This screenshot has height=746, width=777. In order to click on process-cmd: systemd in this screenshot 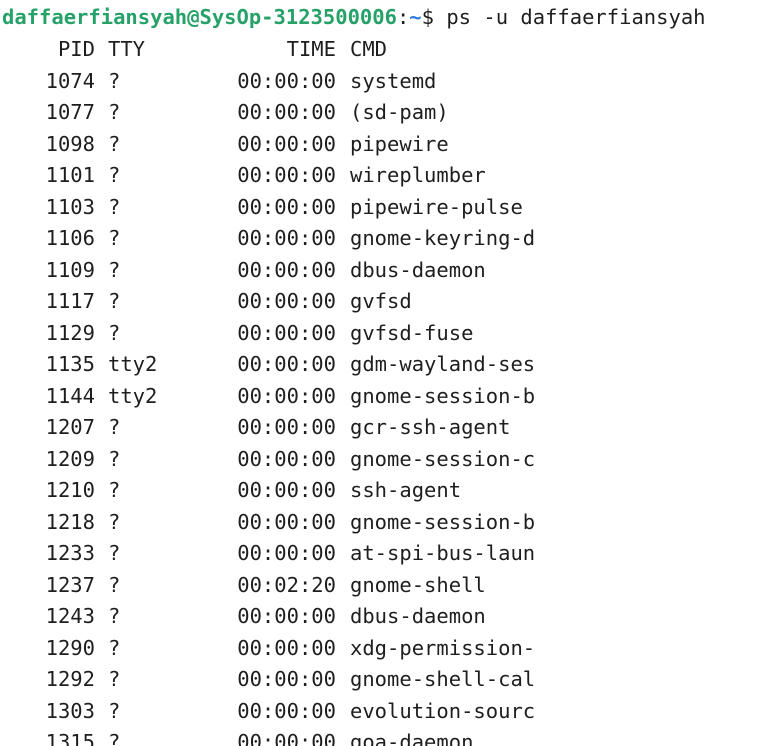, I will do `click(393, 80)`.